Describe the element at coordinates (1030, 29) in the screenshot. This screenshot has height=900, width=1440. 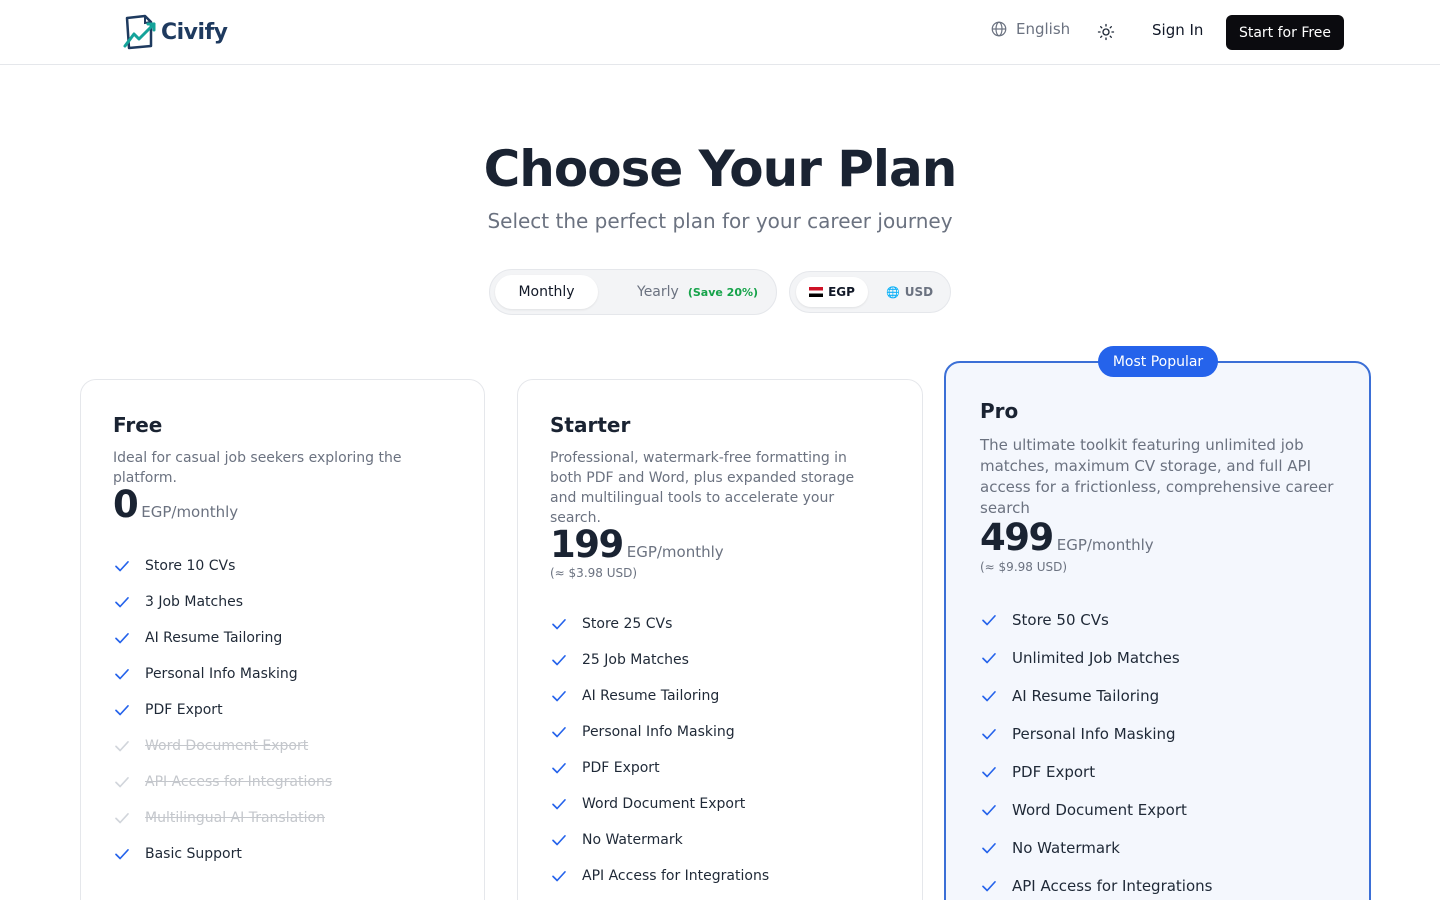
I see `language-selector: English` at that location.